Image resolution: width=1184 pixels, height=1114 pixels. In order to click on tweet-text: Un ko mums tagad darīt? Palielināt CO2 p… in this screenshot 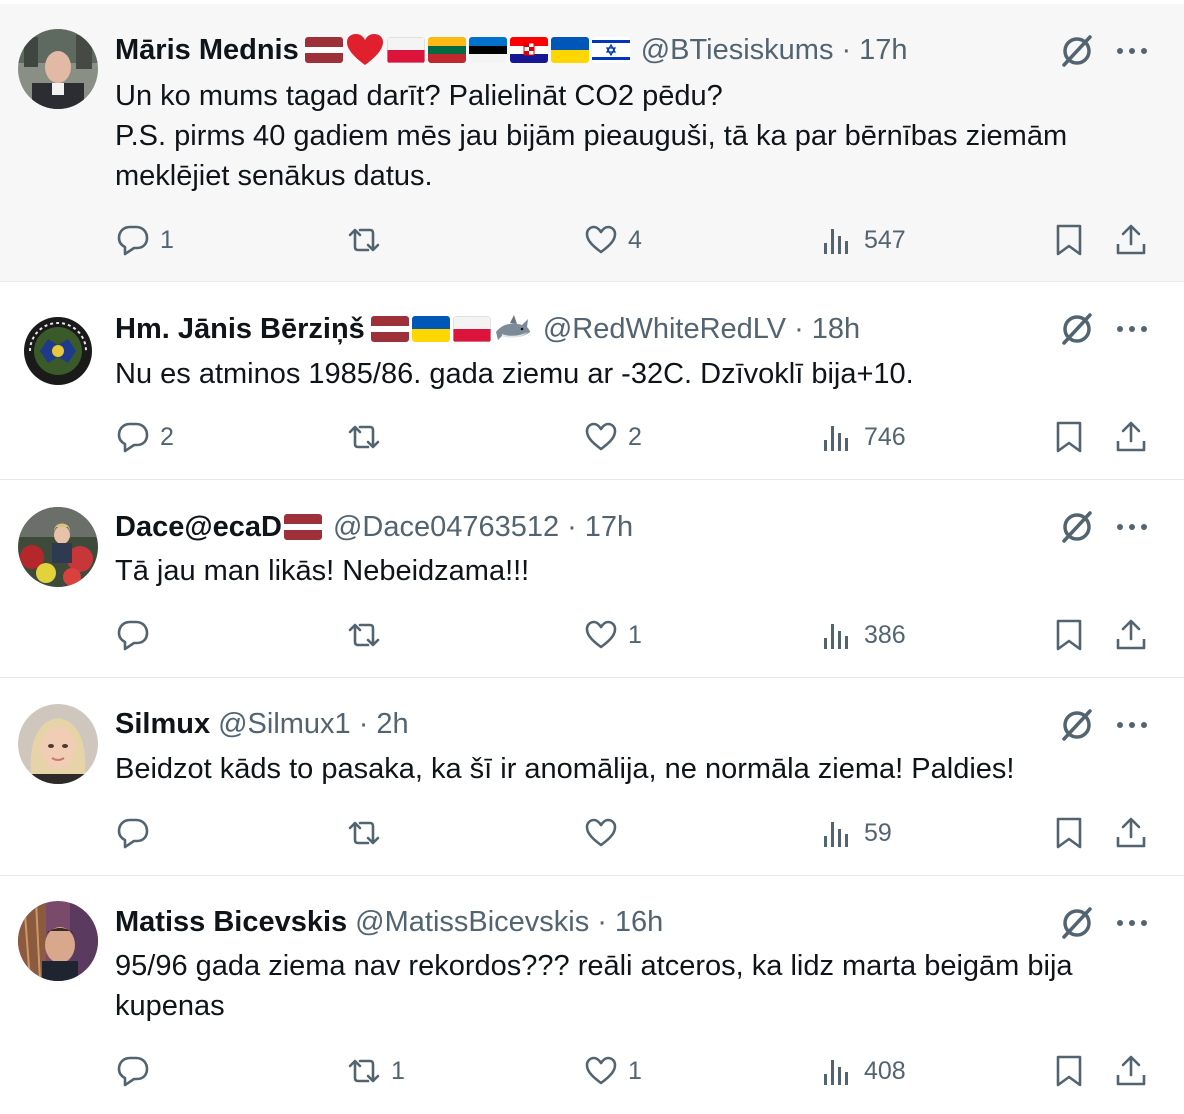, I will do `click(591, 136)`.